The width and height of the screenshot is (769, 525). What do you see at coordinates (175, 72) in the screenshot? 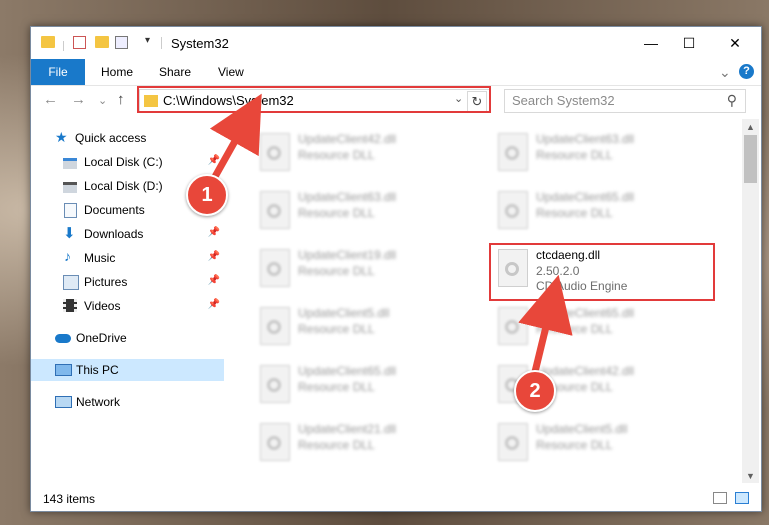
I see `tab-share: Share` at bounding box center [175, 72].